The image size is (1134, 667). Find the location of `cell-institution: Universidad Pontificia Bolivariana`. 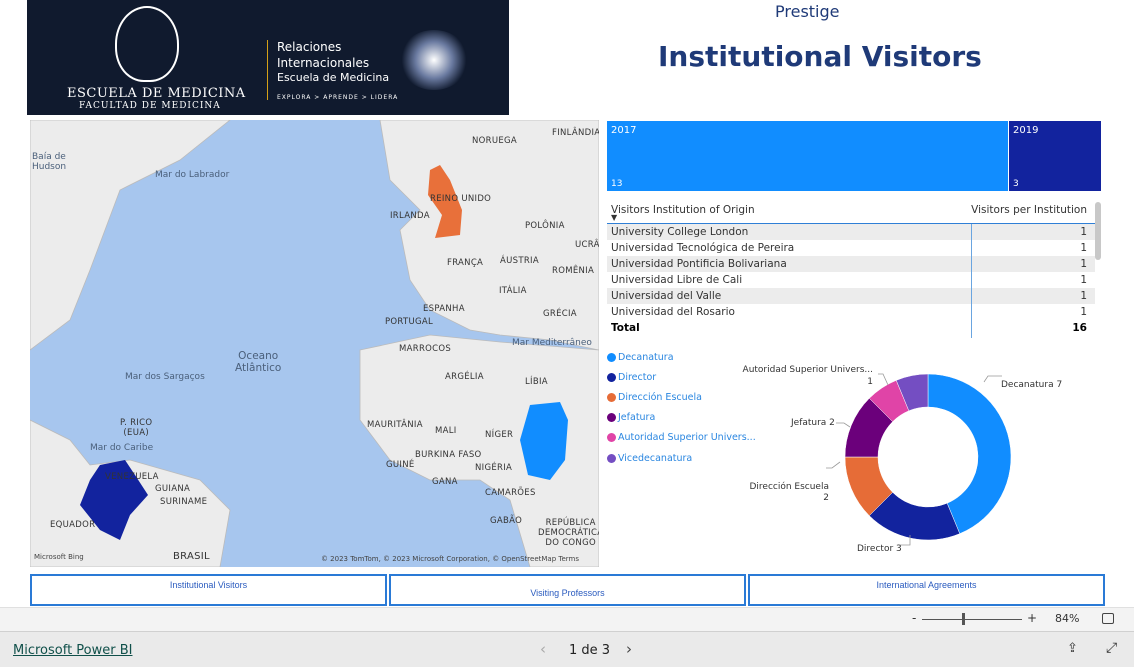

cell-institution: Universidad Pontificia Bolivariana is located at coordinates (699, 264).